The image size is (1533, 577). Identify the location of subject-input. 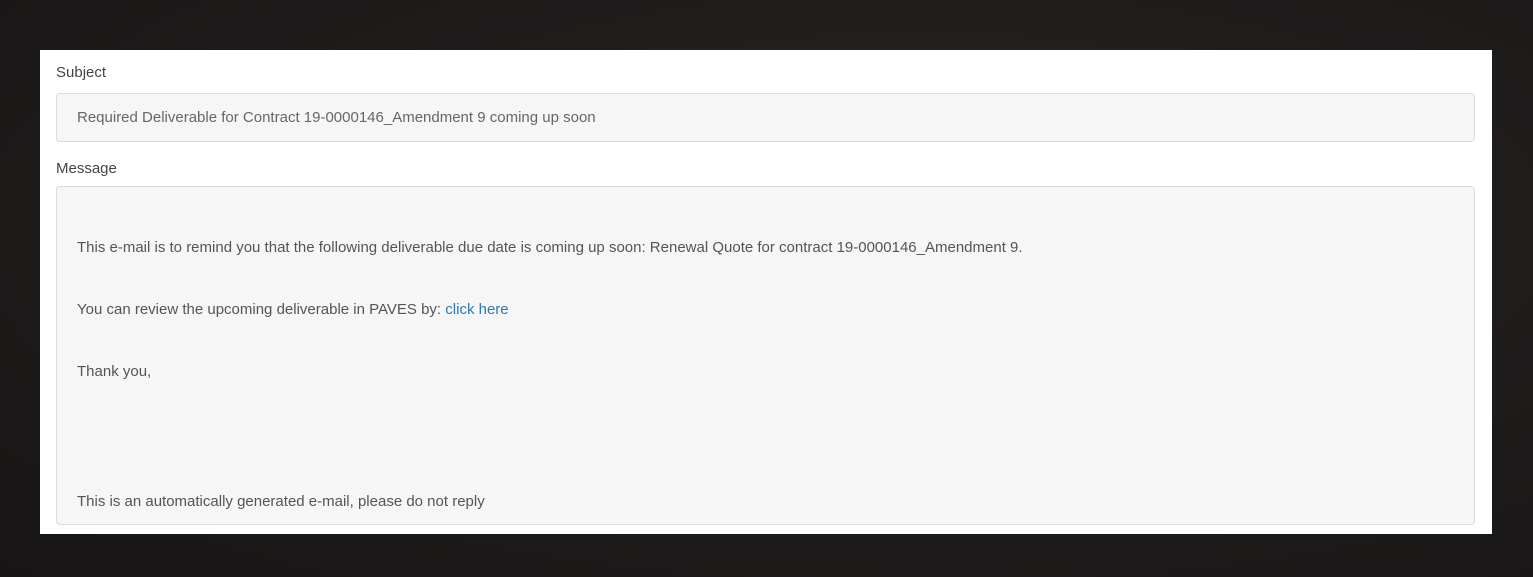
(765, 117).